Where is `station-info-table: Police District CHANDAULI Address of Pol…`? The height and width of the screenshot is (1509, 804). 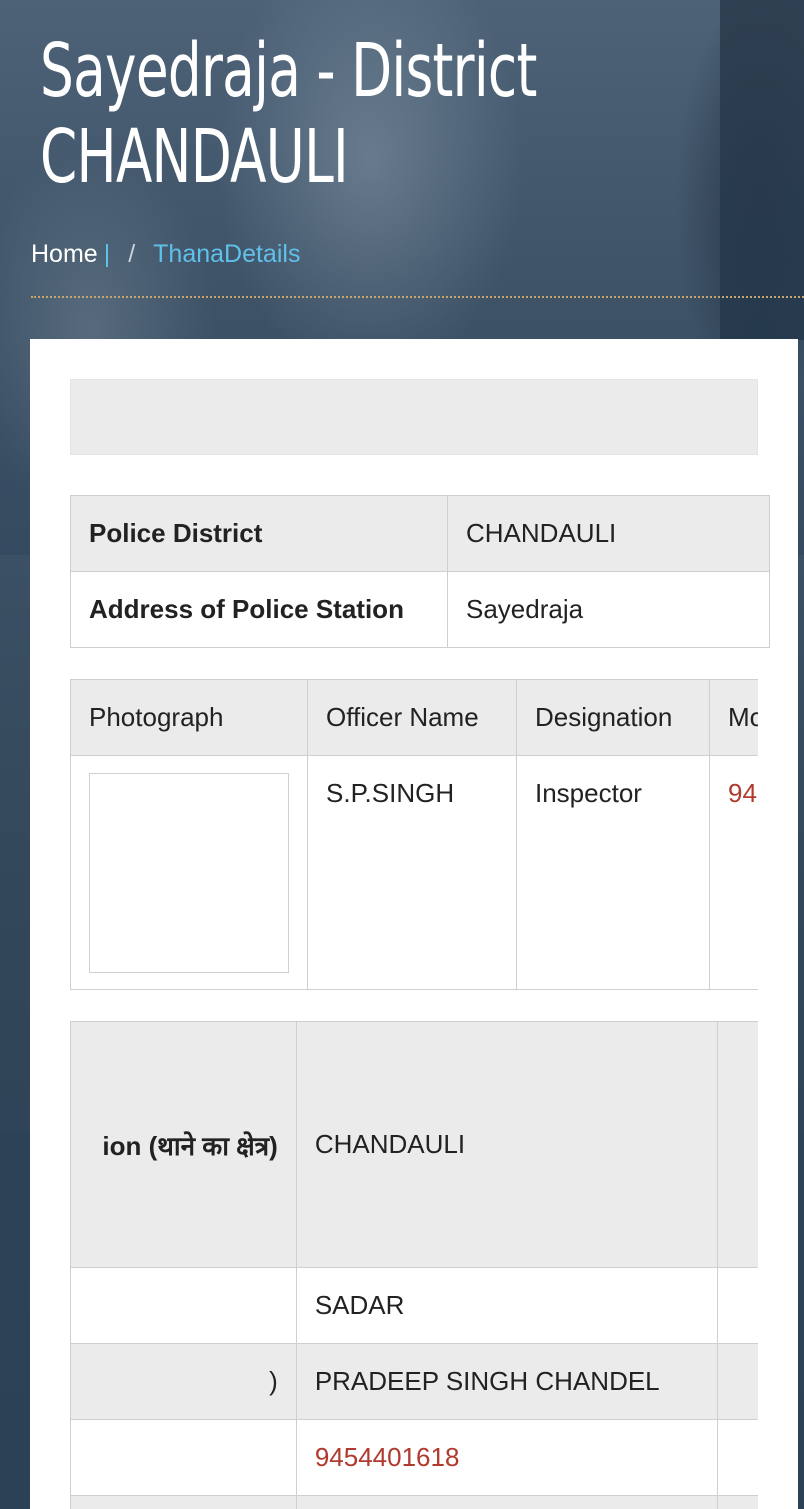 station-info-table: Police District CHANDAULI Address of Pol… is located at coordinates (420, 571).